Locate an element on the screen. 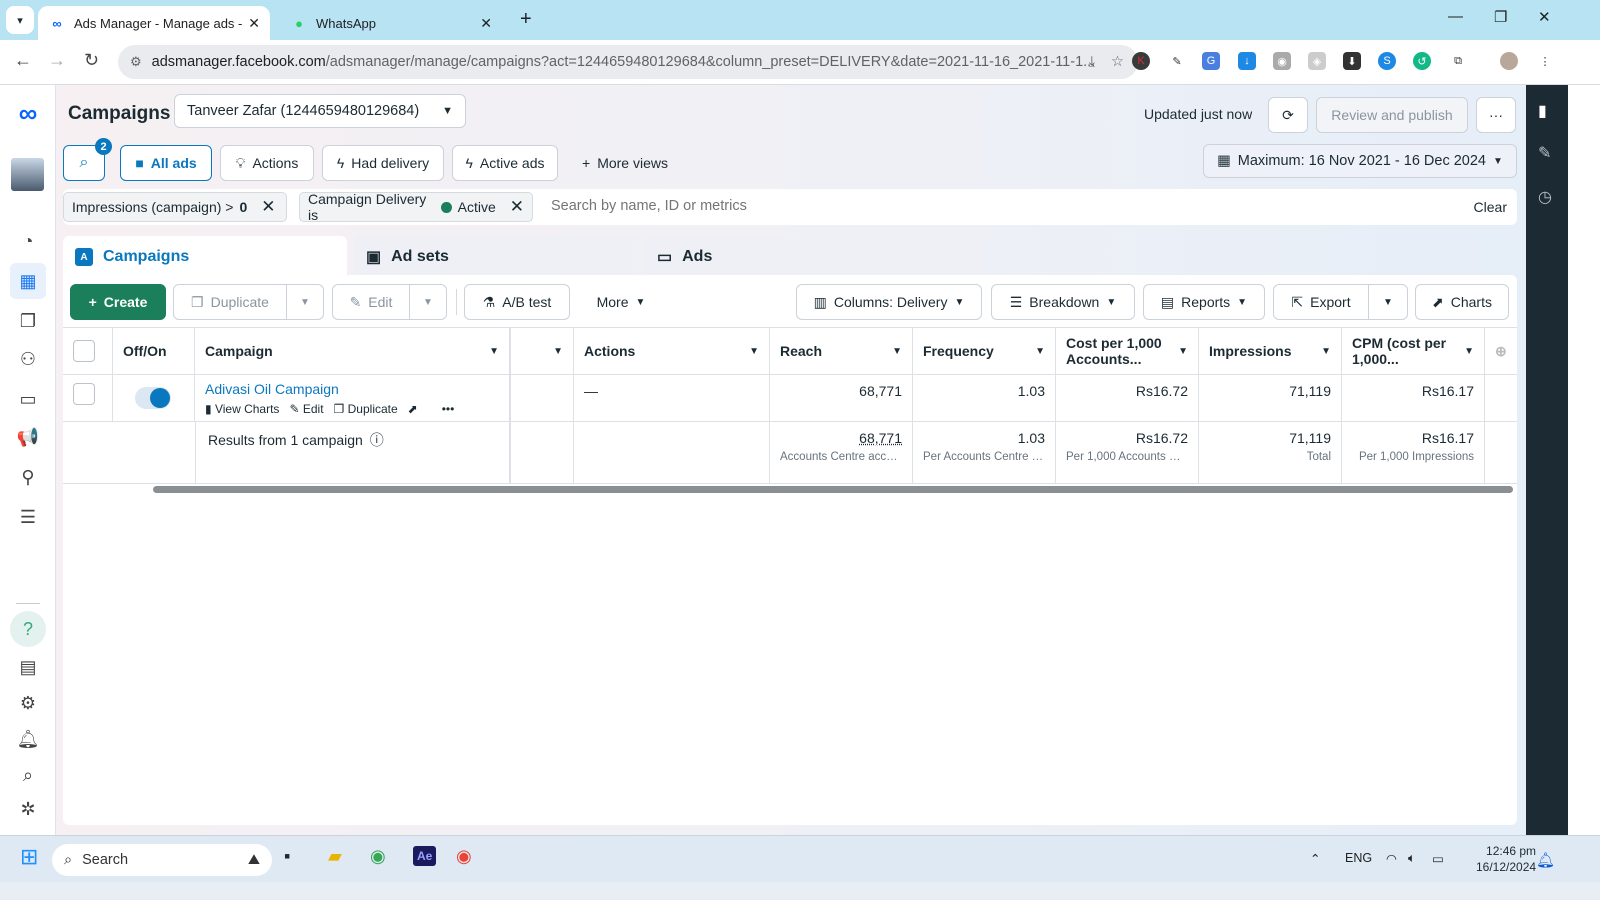 The image size is (1600, 900). column-header-cost-per-1000: Cost per 1,000 Accounts... ▼ is located at coordinates (1127, 351).